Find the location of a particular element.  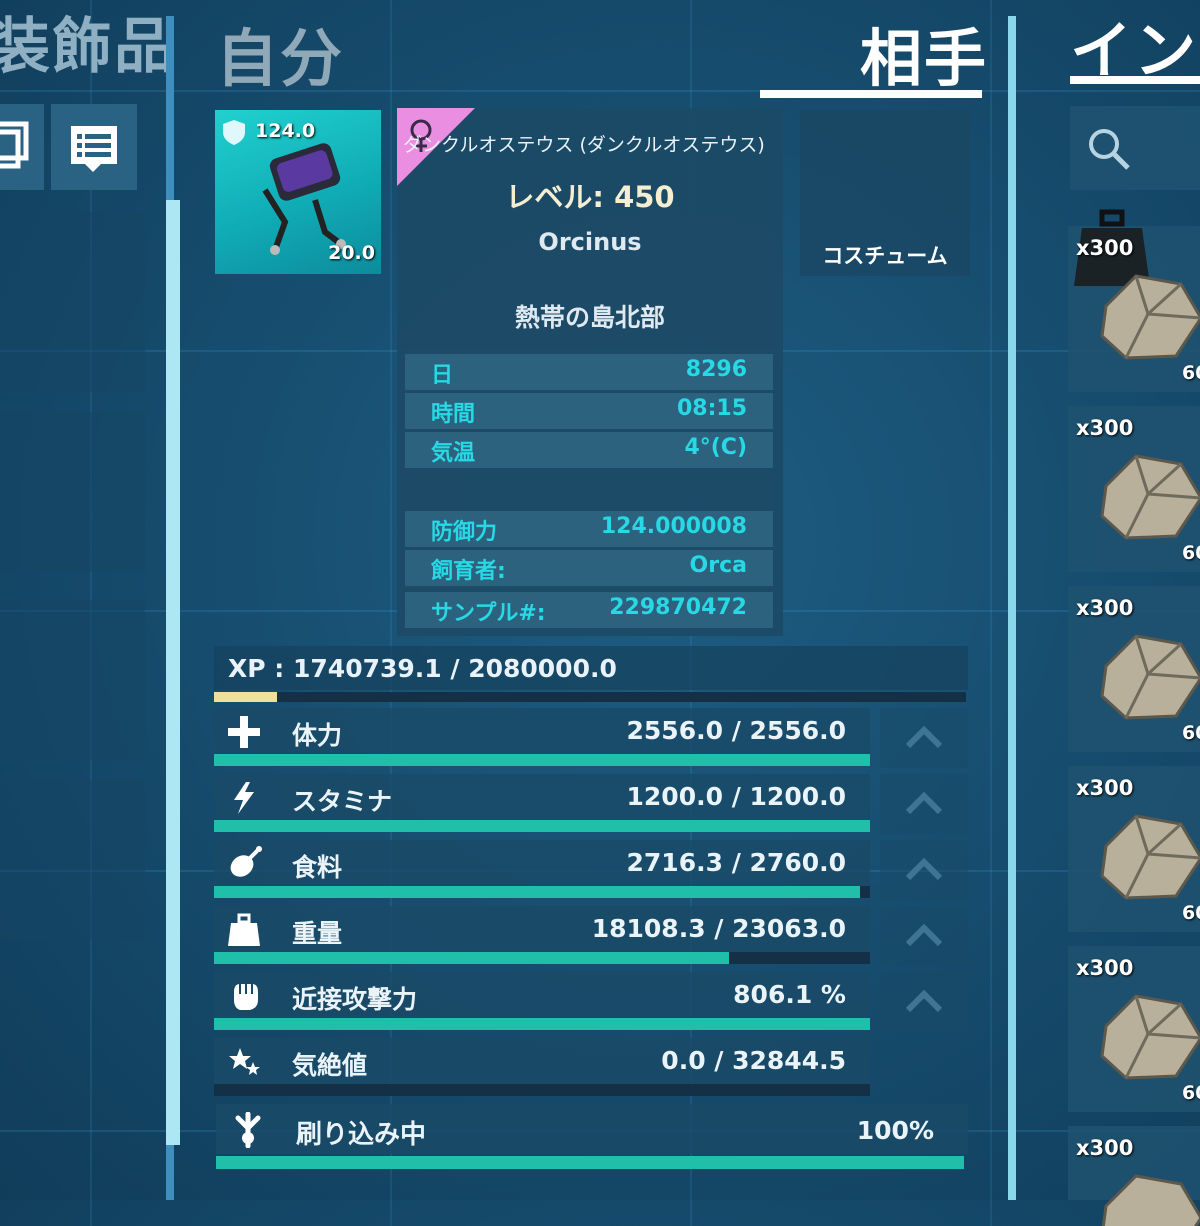

info-row-sample: サンプル#: 229870472 is located at coordinates (589, 610).